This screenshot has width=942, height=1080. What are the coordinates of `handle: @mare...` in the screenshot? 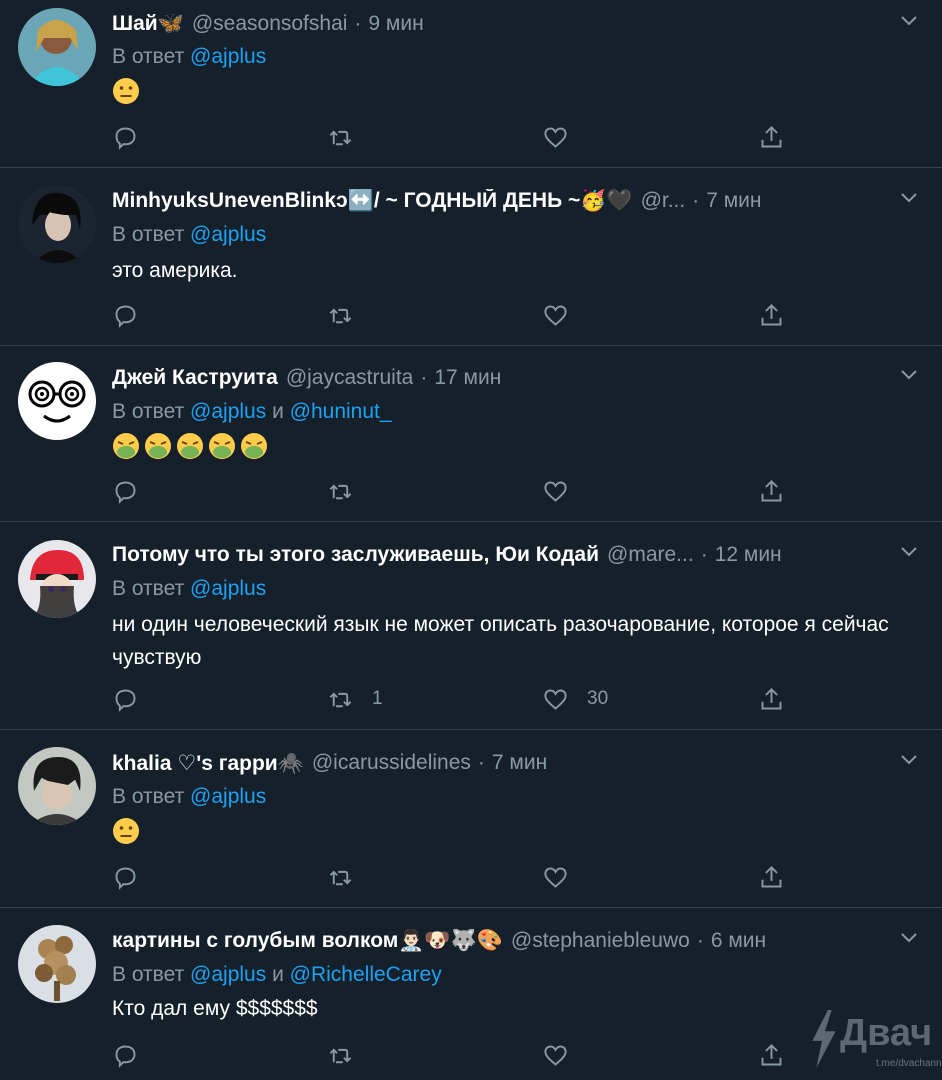 It's located at (650, 555).